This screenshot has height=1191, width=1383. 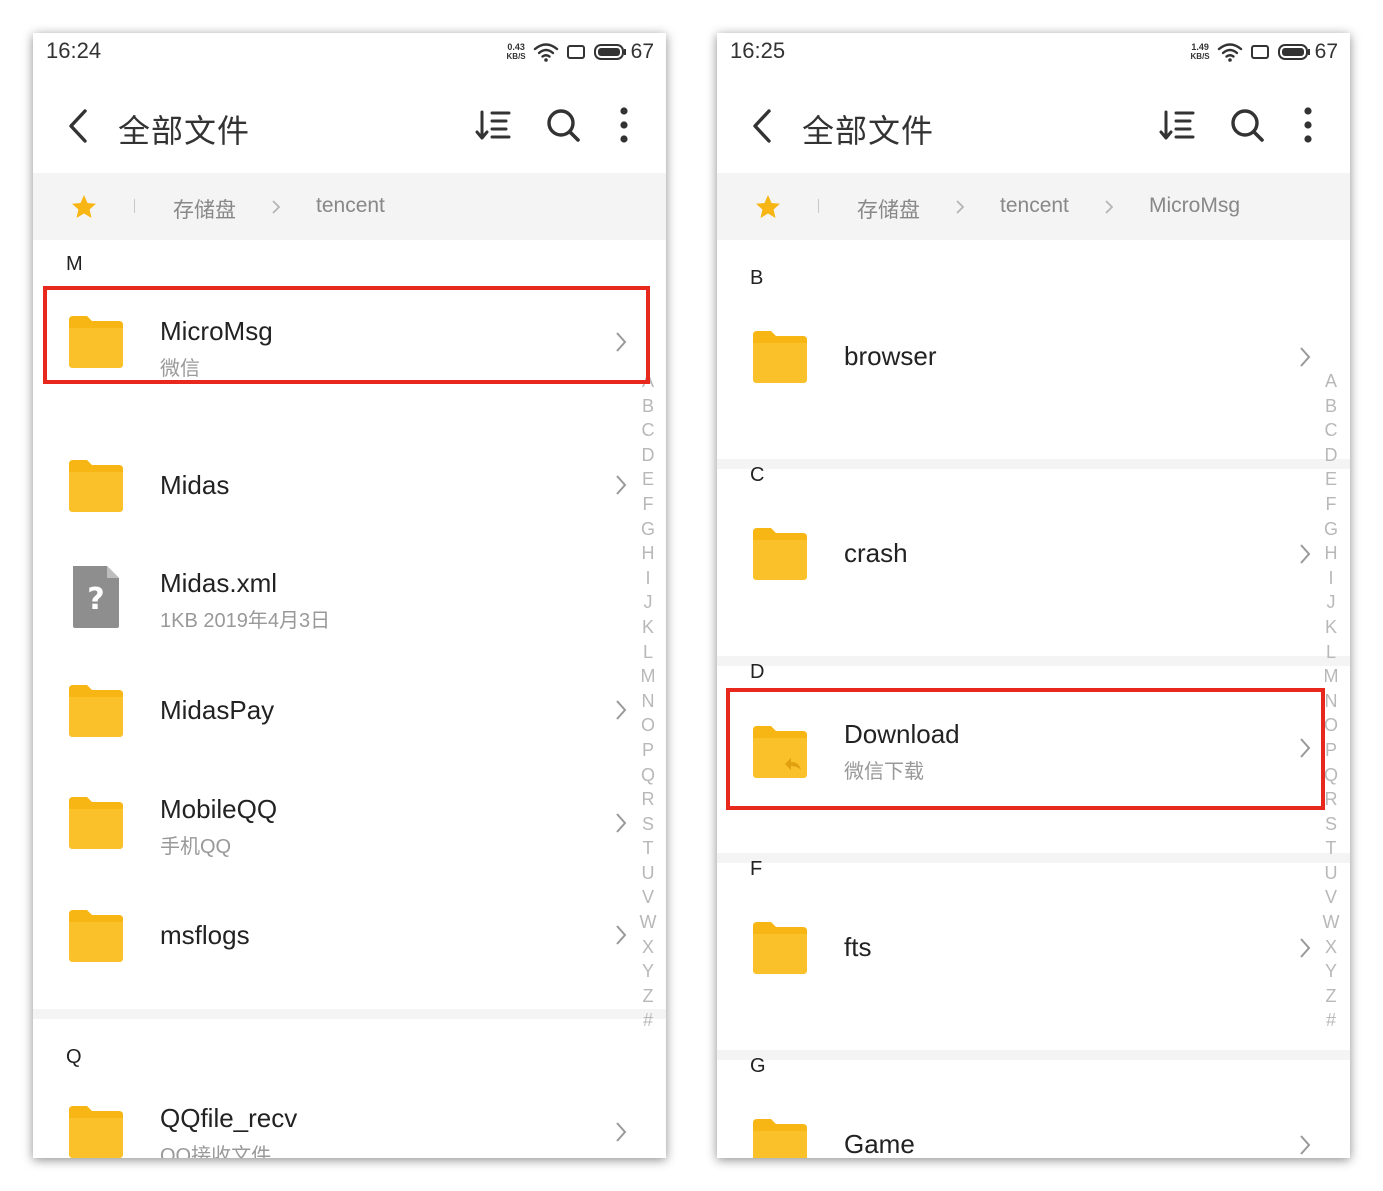 What do you see at coordinates (1017, 558) in the screenshot?
I see `list-item-crash: crash` at bounding box center [1017, 558].